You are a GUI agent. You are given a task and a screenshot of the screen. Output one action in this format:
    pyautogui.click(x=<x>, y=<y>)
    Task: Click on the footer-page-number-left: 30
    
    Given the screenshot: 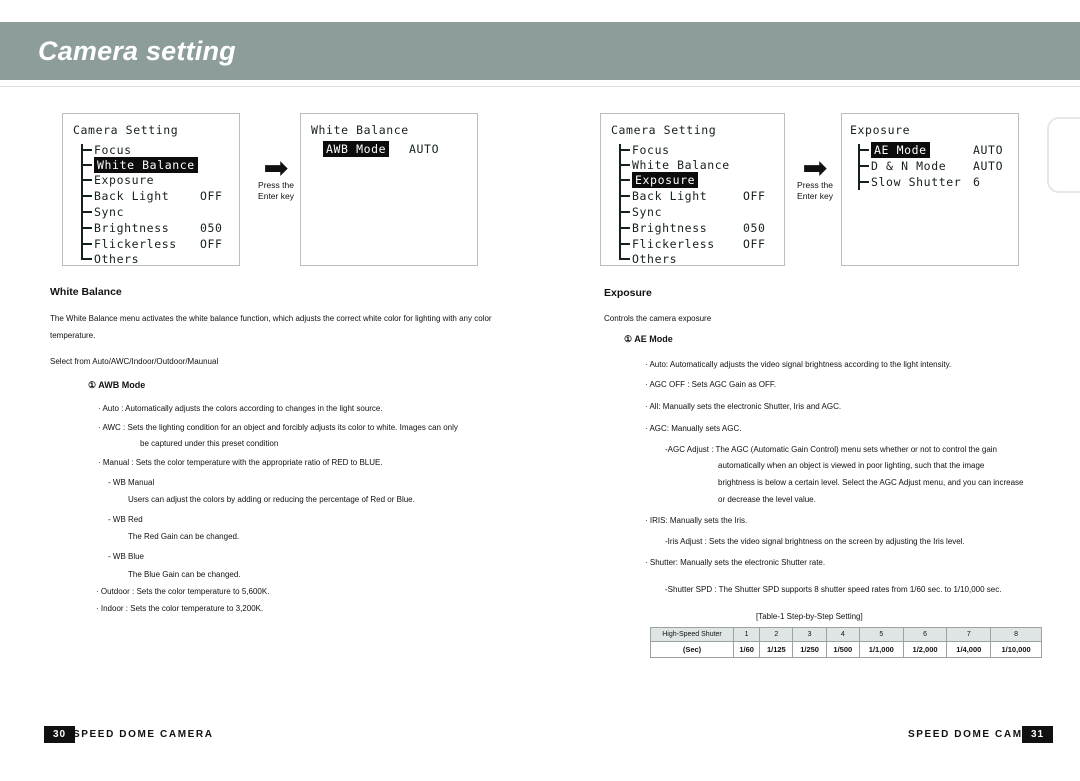 What is the action you would take?
    pyautogui.click(x=60, y=734)
    